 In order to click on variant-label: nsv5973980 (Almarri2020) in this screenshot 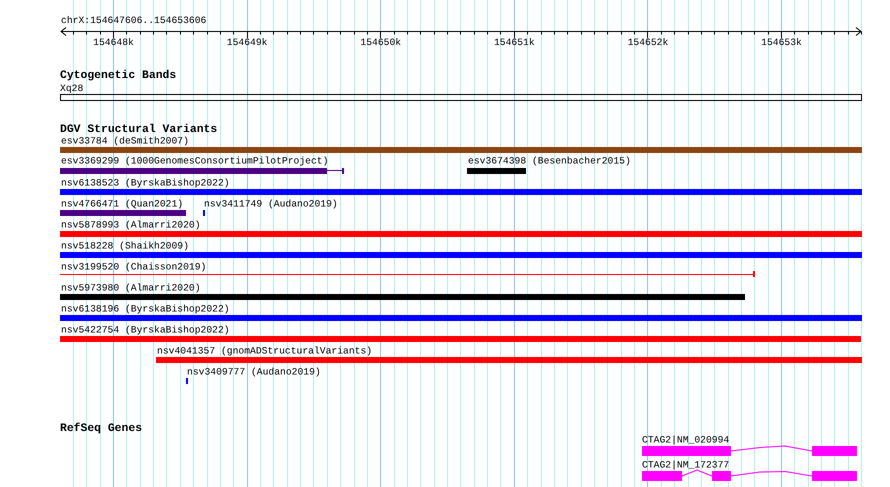, I will do `click(131, 288)`.